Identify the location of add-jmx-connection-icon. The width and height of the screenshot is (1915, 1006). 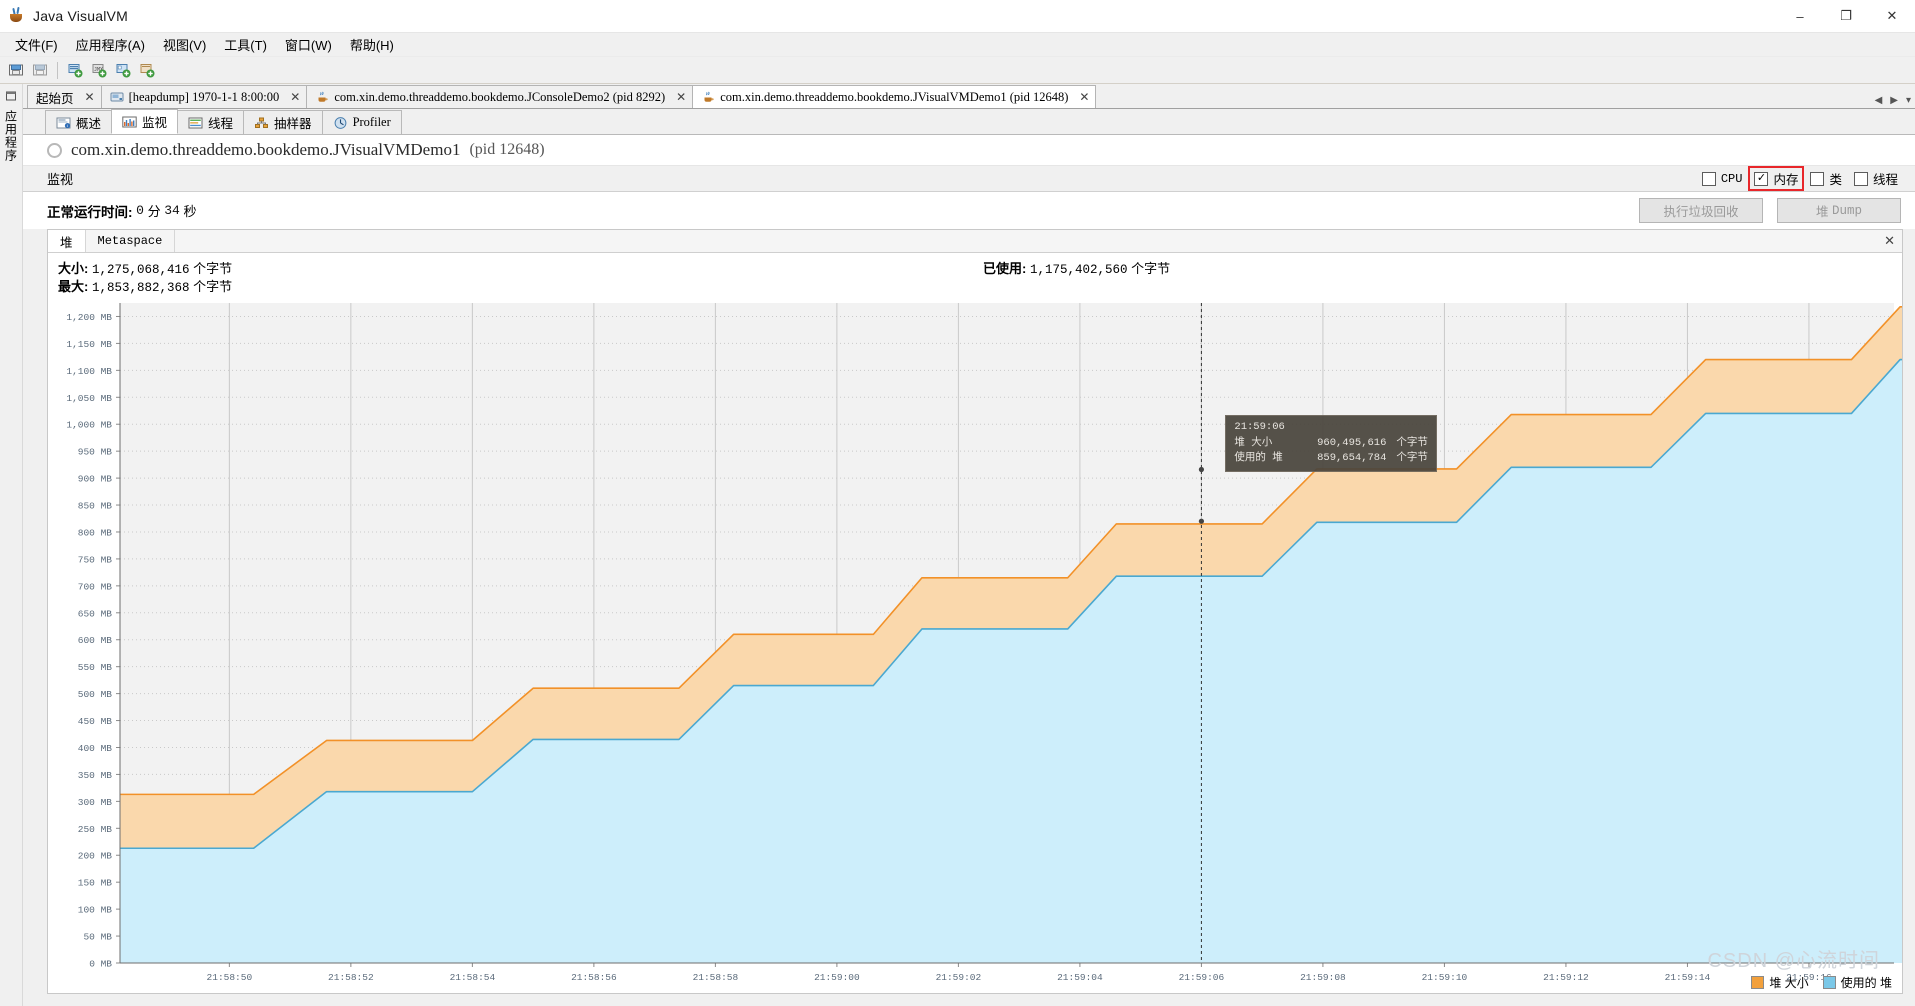
(75, 70).